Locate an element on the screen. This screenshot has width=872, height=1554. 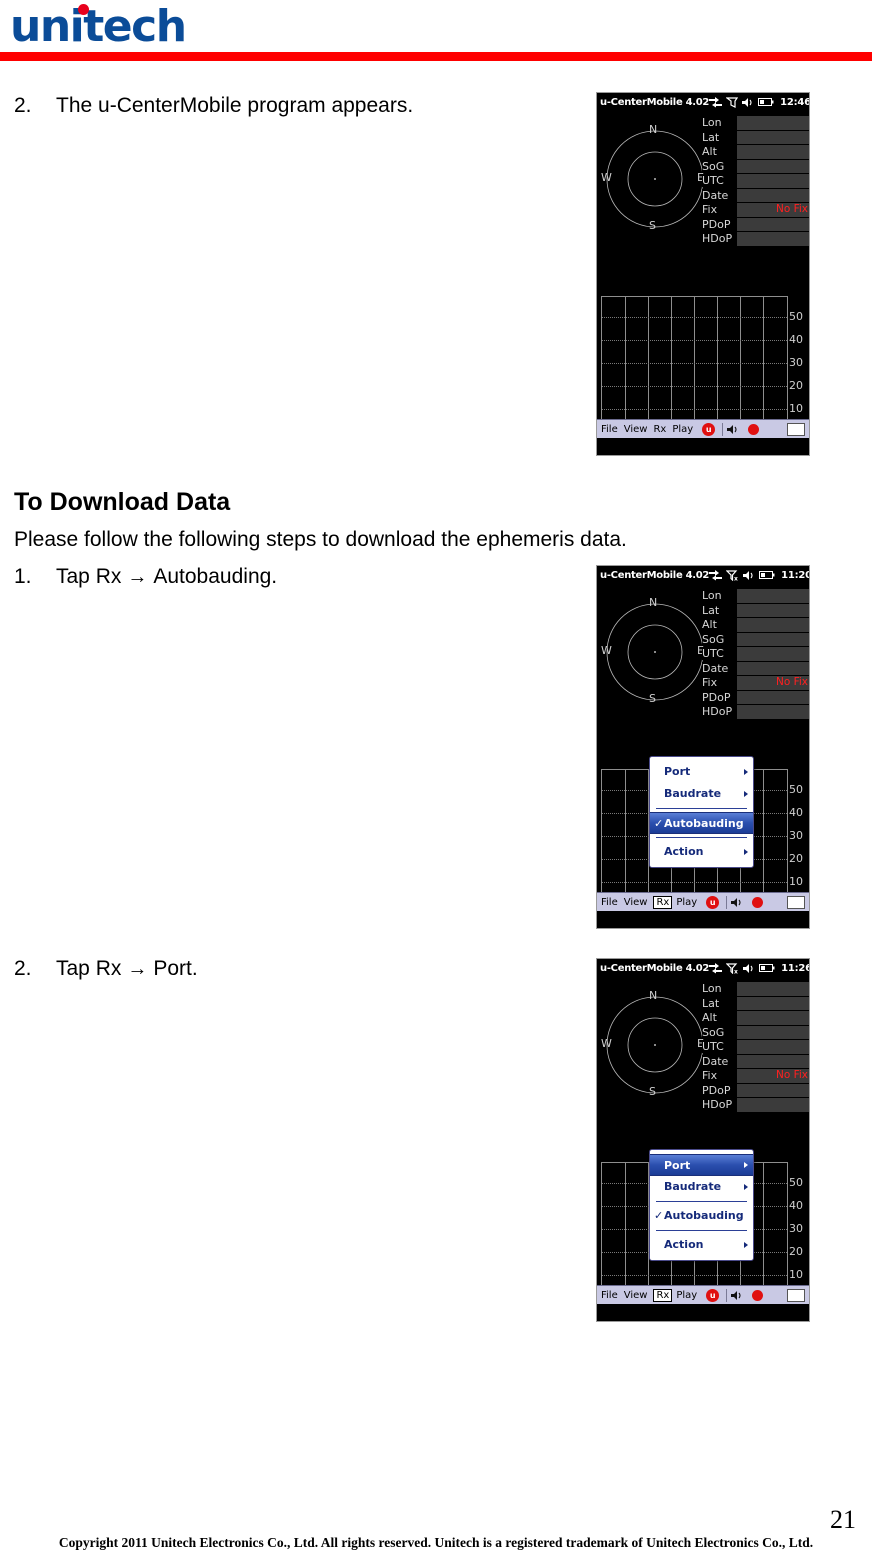
no-signal-icon: x is located at coordinates (732, 575).